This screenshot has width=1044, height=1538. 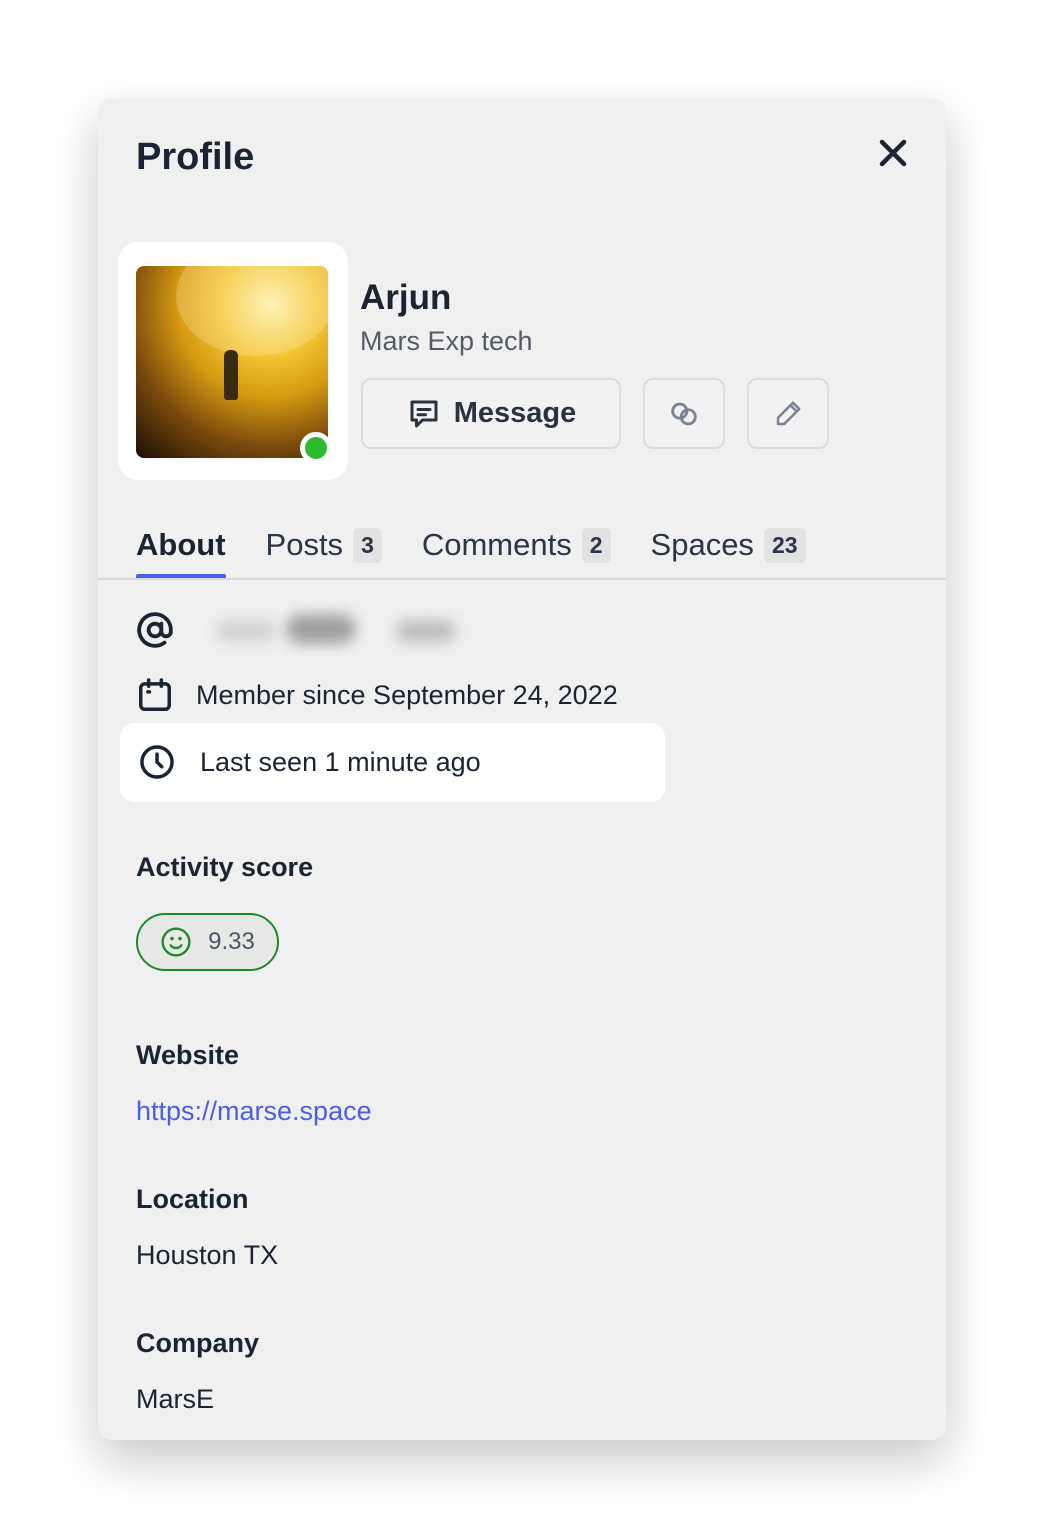 What do you see at coordinates (515, 413) in the screenshot?
I see `message-label: Message` at bounding box center [515, 413].